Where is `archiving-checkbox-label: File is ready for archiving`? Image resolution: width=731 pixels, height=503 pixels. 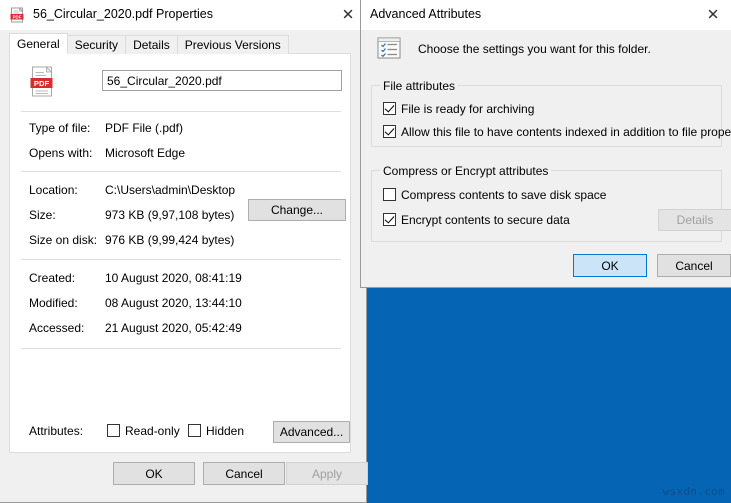 archiving-checkbox-label: File is ready for archiving is located at coordinates (468, 109).